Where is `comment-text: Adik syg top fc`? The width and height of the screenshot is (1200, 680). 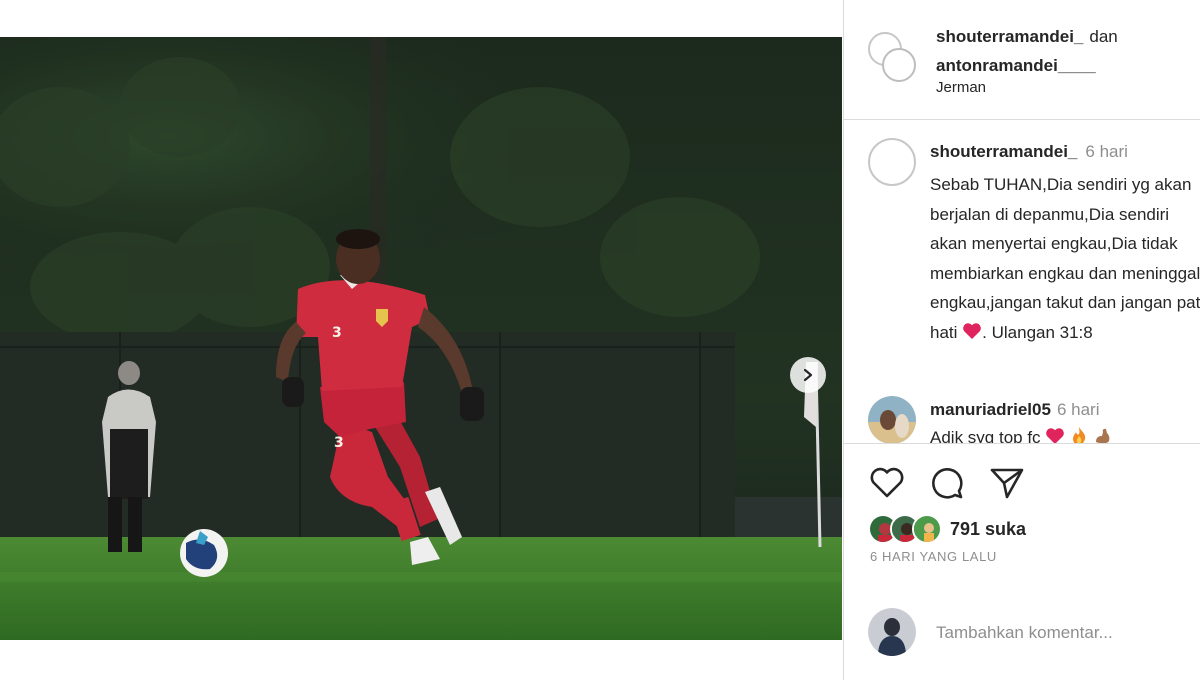
comment-text: Adik syg top fc is located at coordinates (985, 436).